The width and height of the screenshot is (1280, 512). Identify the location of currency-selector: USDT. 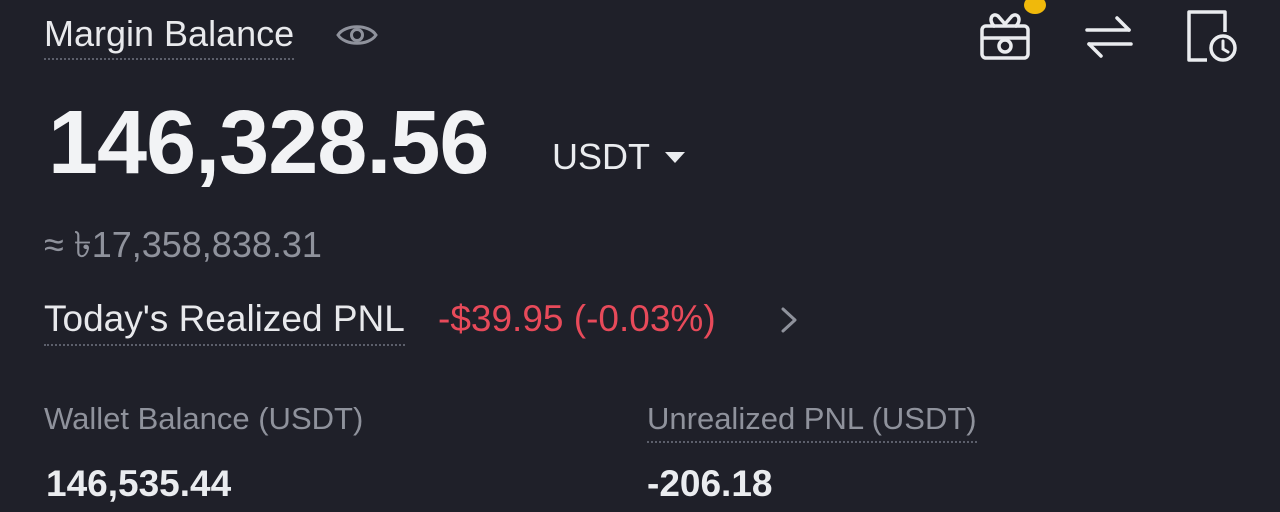
(619, 157).